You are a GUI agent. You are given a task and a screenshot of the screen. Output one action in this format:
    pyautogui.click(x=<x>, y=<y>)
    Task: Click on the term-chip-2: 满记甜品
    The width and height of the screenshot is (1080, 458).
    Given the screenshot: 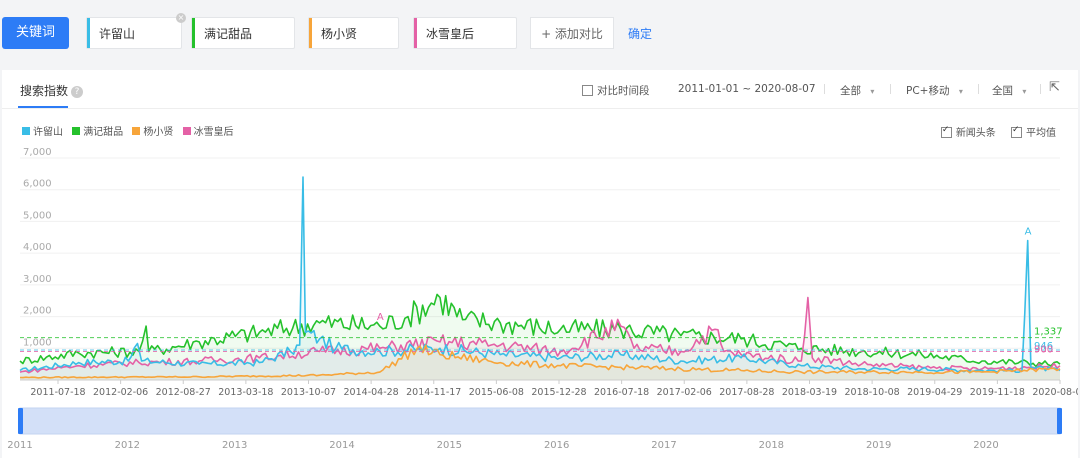 What is the action you would take?
    pyautogui.click(x=243, y=33)
    